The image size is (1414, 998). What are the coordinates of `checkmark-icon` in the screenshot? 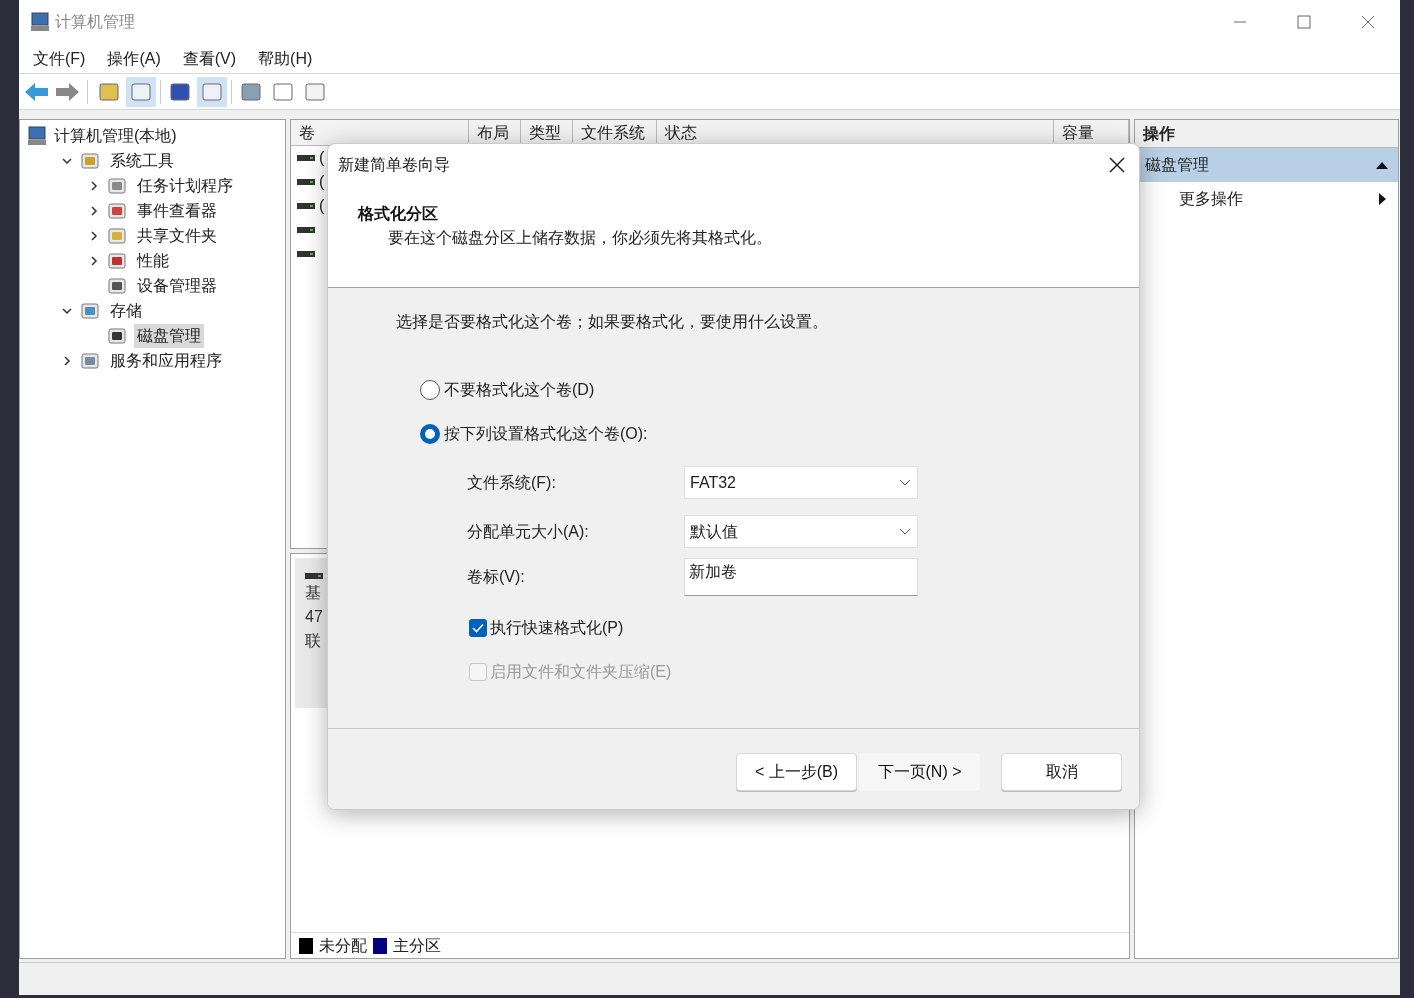 It's located at (478, 628).